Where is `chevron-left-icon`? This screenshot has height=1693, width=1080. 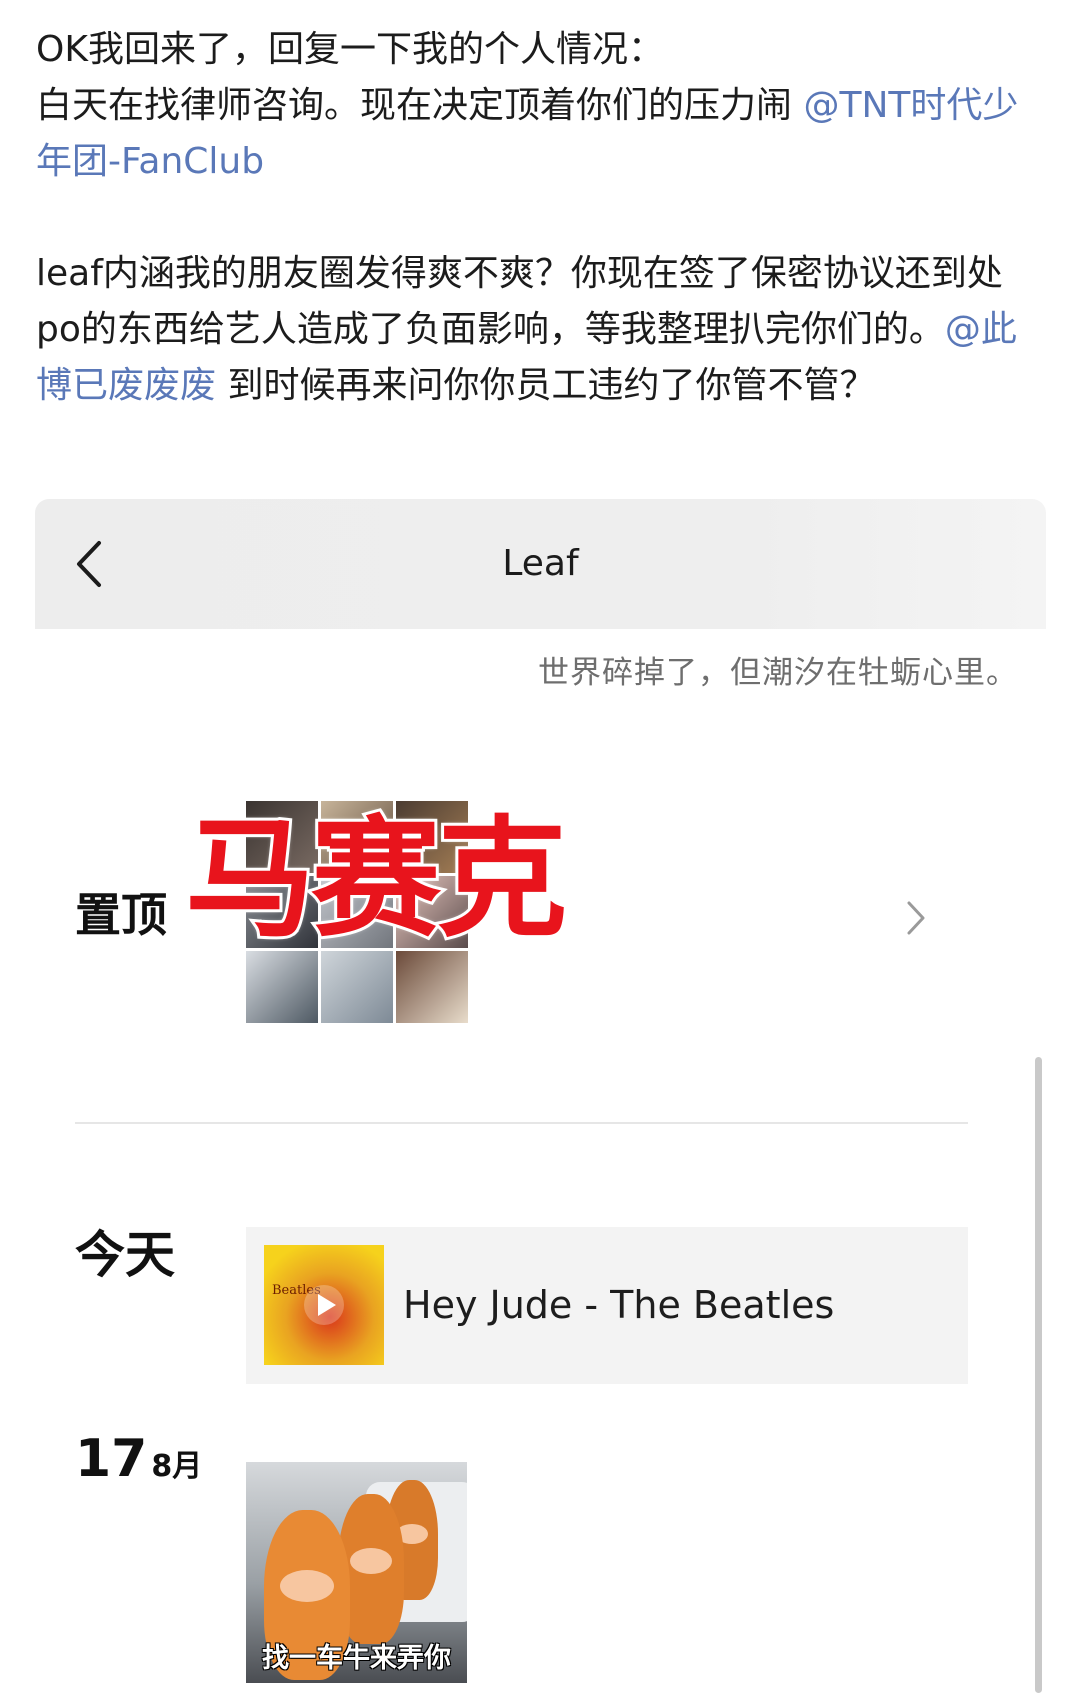 chevron-left-icon is located at coordinates (91, 564).